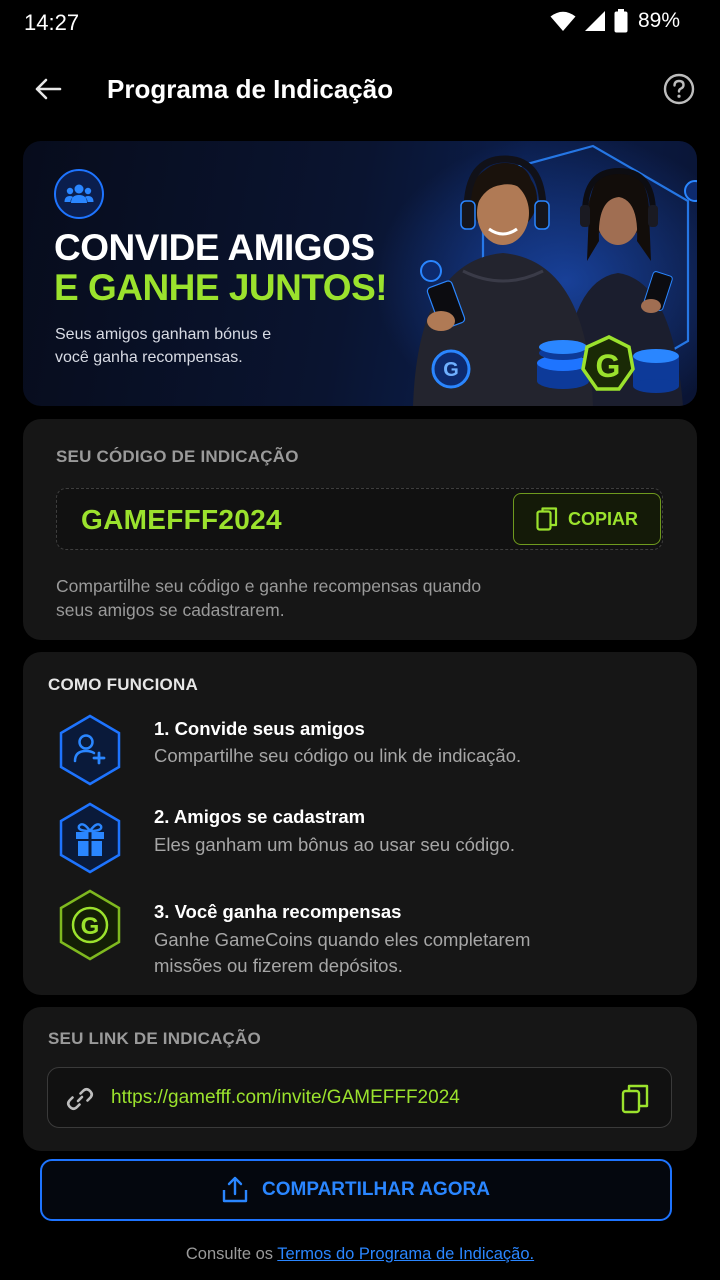 This screenshot has width=720, height=1280. What do you see at coordinates (250, 89) in the screenshot?
I see `page-title: Programa de Indicação` at bounding box center [250, 89].